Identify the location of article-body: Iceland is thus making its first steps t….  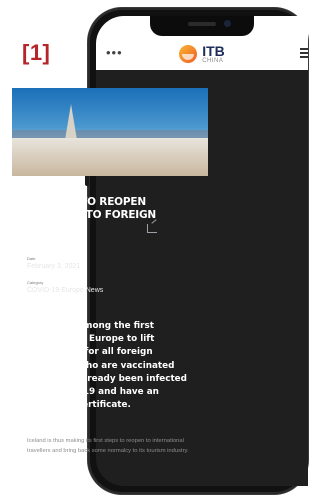
(108, 446).